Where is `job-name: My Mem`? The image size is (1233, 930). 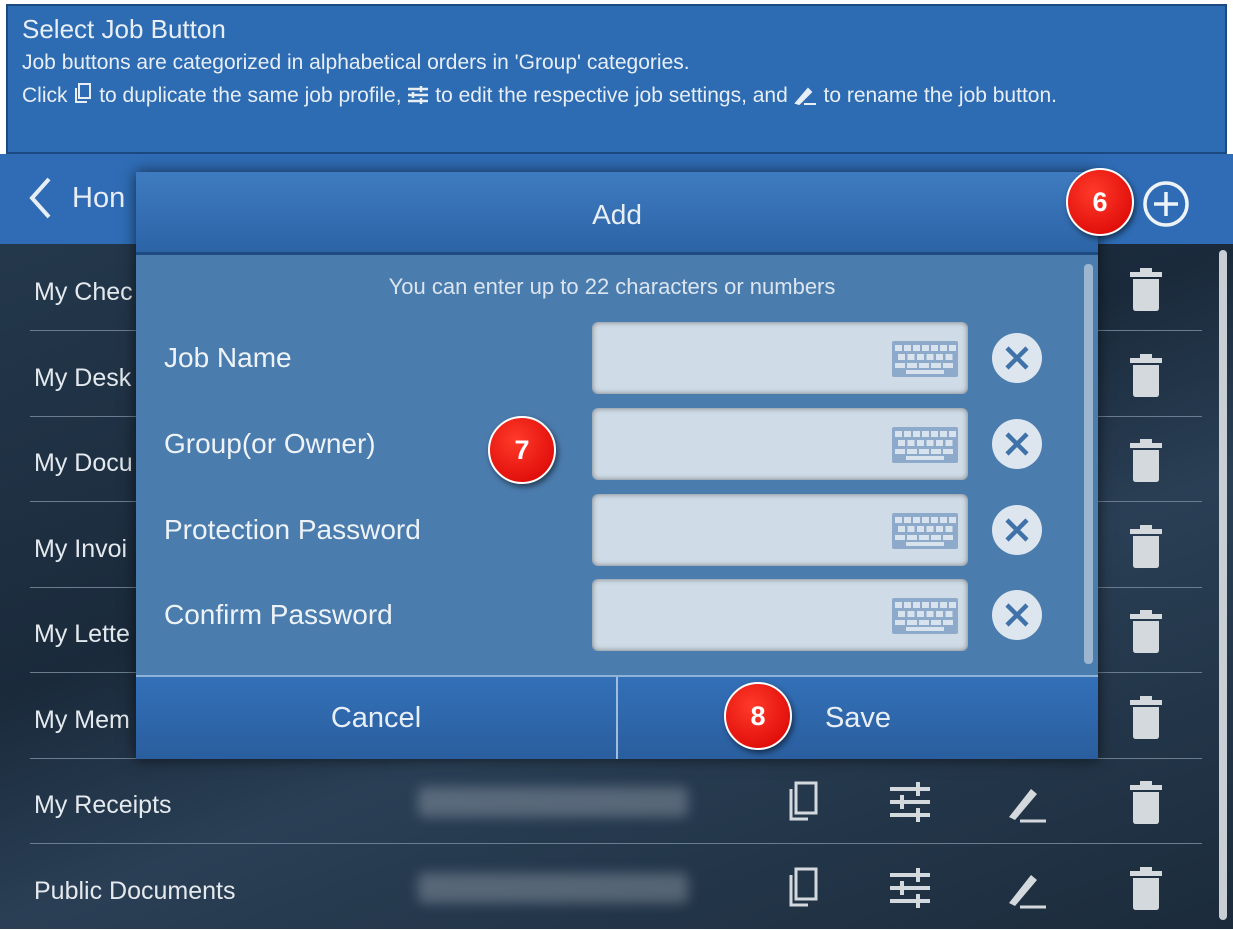 job-name: My Mem is located at coordinates (82, 719).